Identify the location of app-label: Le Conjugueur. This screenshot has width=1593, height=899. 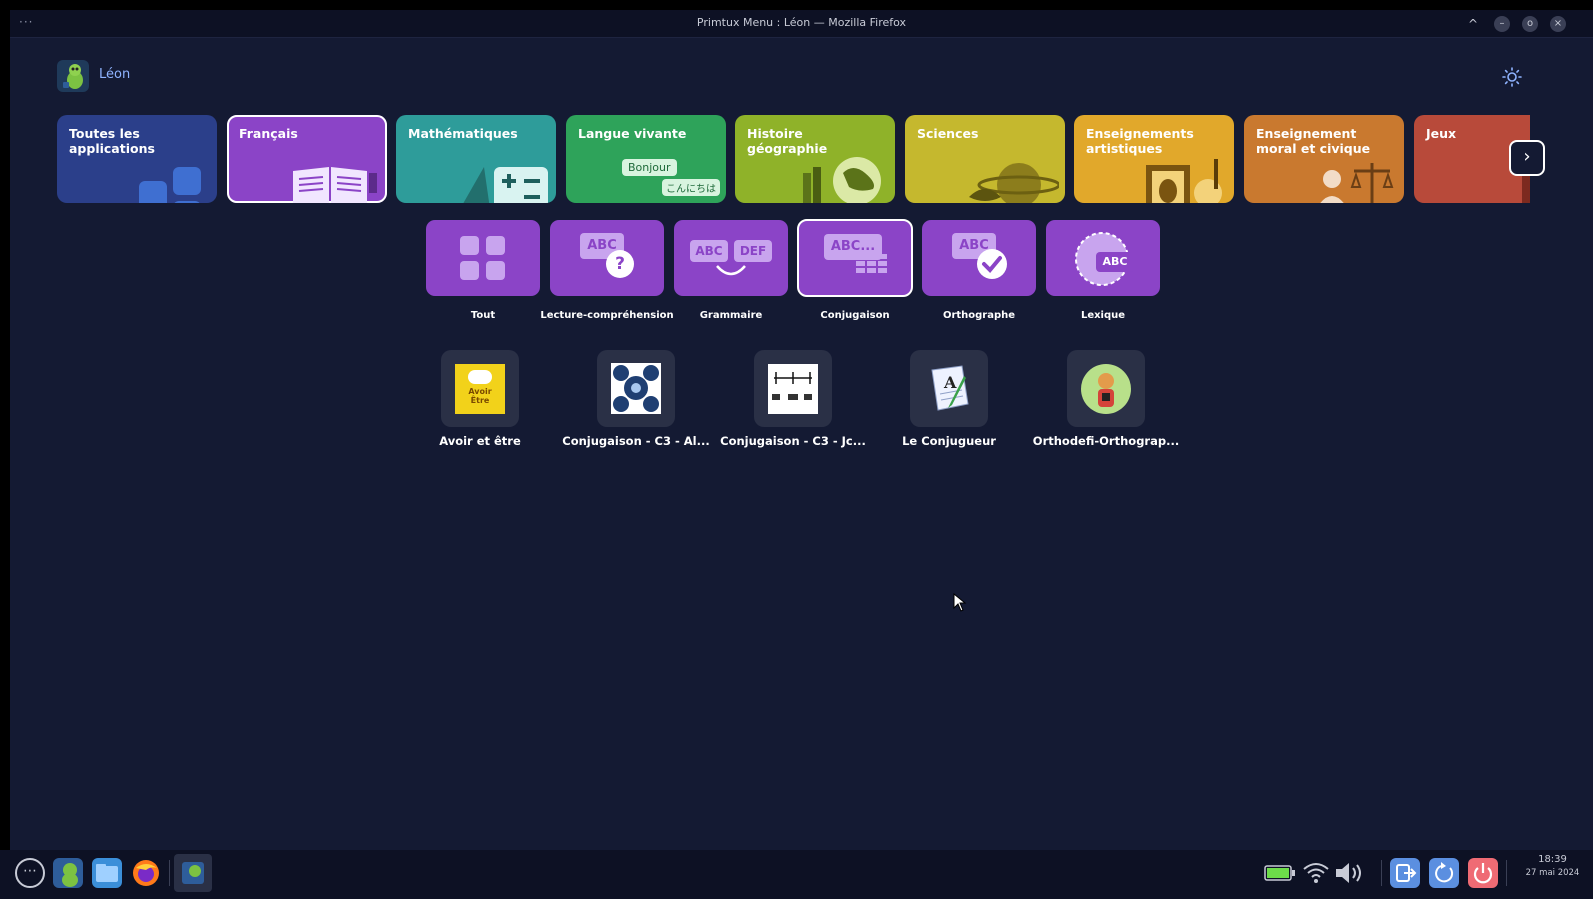
(949, 441).